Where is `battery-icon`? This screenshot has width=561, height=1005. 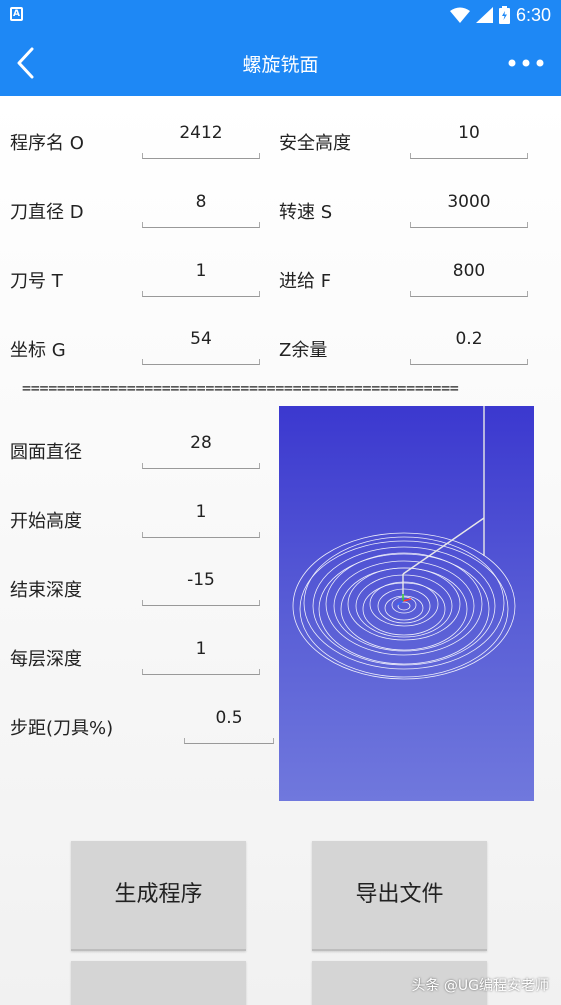 battery-icon is located at coordinates (504, 15).